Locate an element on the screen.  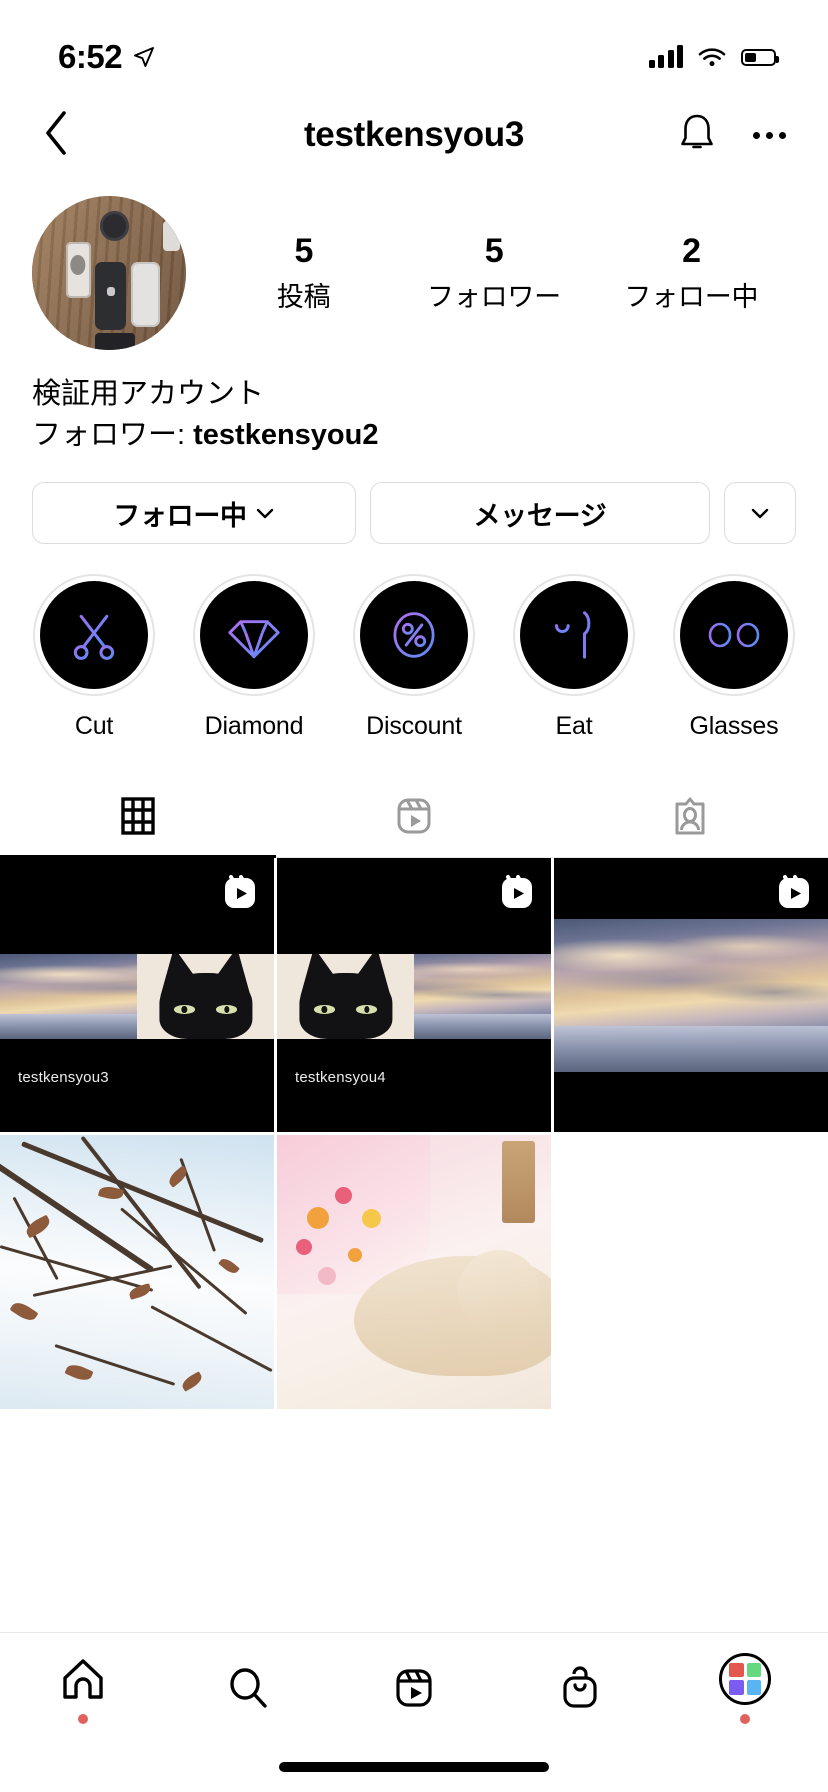
nav-reels is located at coordinates (414, 1688).